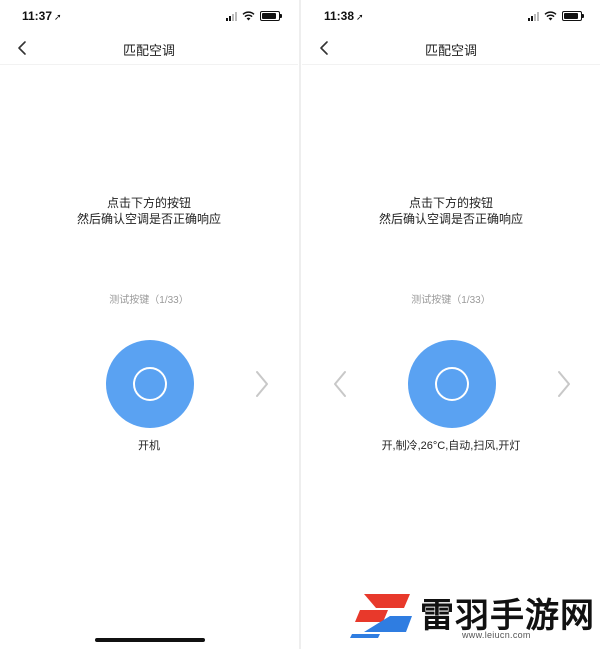 The height and width of the screenshot is (649, 600). Describe the element at coordinates (340, 384) in the screenshot. I see `chevron-left-icon` at that location.